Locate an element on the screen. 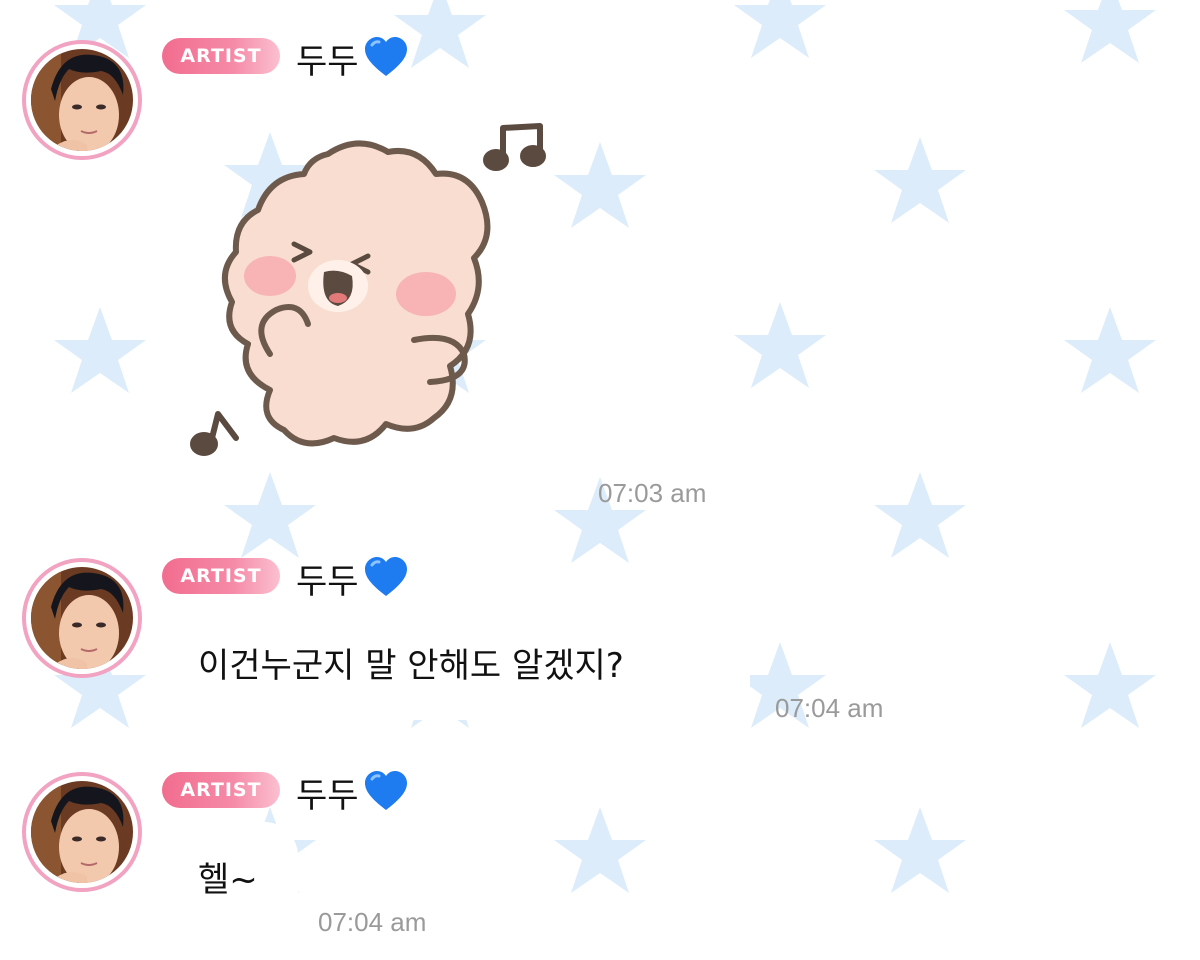 Image resolution: width=1200 pixels, height=960 pixels. message-text: 이건누군지 말 안해도 알겠지? is located at coordinates (411, 666).